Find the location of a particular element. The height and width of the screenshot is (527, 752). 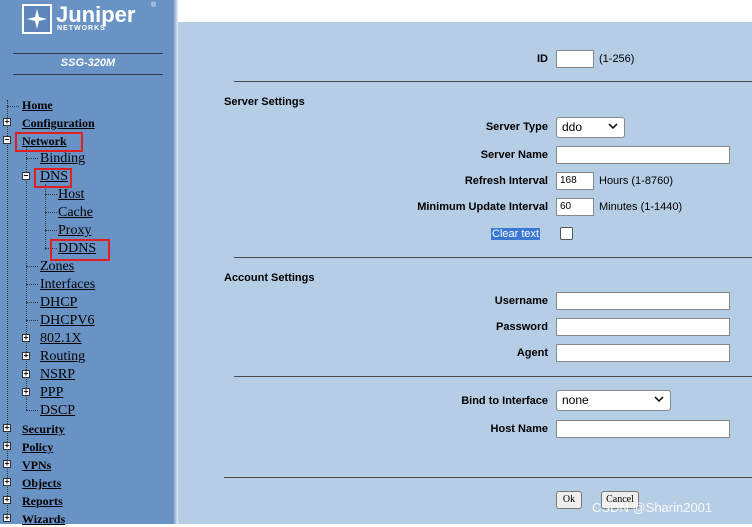

expand-wizards-icon: + is located at coordinates (7, 518).